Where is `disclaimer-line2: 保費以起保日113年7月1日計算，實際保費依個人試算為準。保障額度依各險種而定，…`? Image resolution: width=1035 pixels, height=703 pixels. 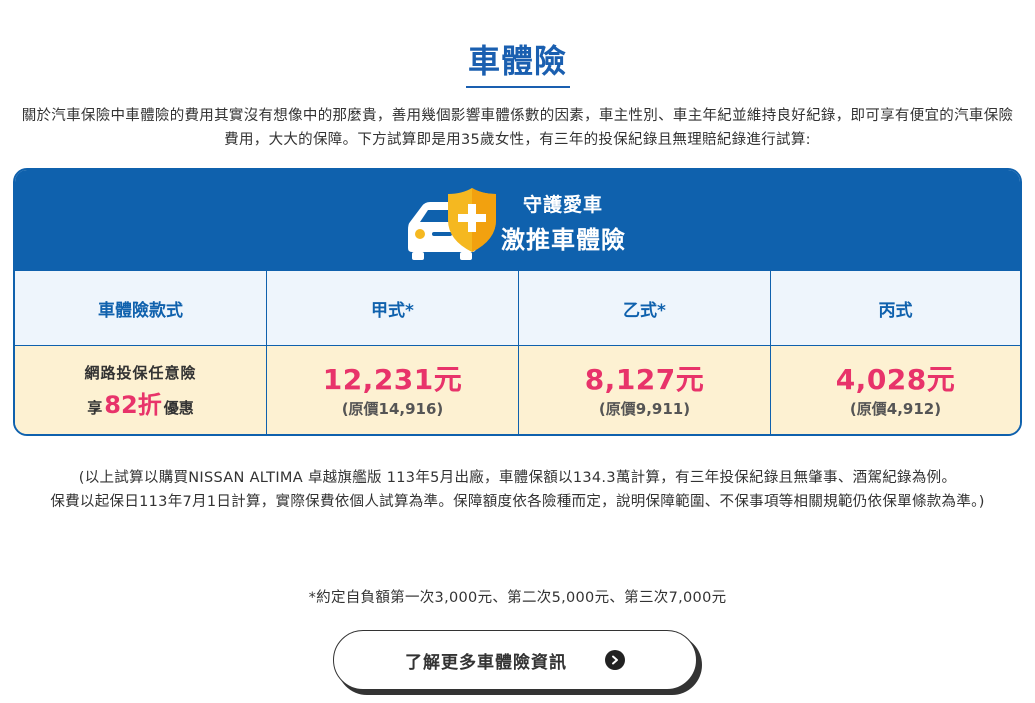
disclaimer-line2: 保費以起保日113年7月1日計算，實際保費依個人試算為準。保障額度依各險種而定，… is located at coordinates (517, 502).